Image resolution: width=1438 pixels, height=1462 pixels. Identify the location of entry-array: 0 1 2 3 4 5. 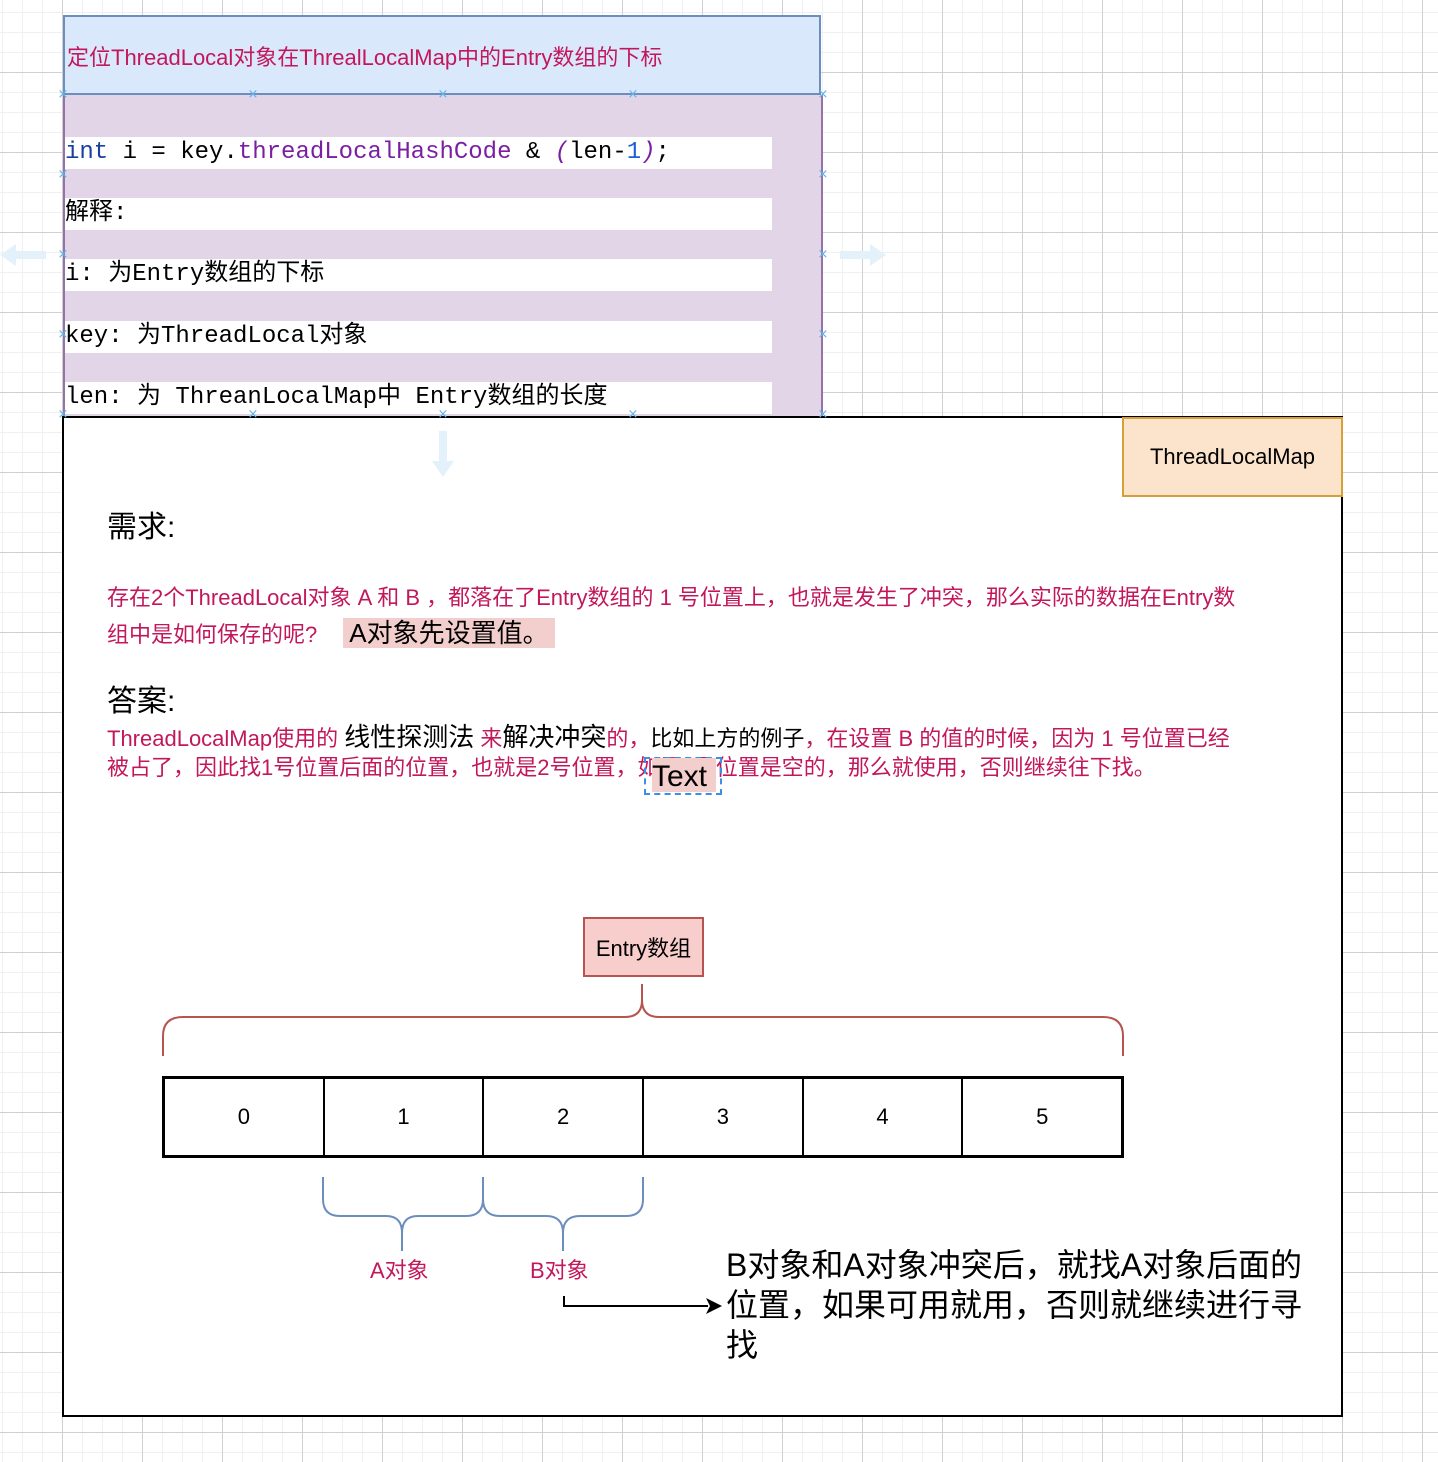
(643, 1117).